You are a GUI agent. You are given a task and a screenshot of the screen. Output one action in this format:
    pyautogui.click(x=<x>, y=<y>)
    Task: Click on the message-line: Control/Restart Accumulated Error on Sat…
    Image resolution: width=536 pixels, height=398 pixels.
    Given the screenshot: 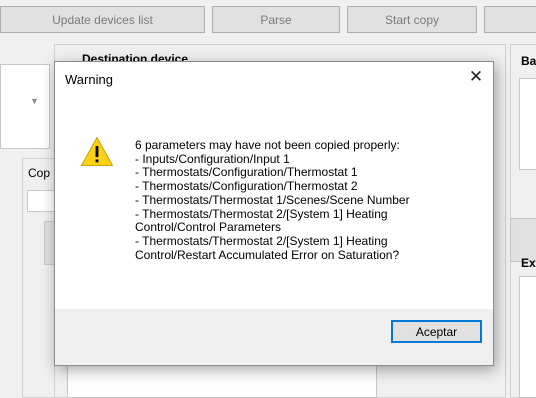 What is the action you would take?
    pyautogui.click(x=267, y=254)
    